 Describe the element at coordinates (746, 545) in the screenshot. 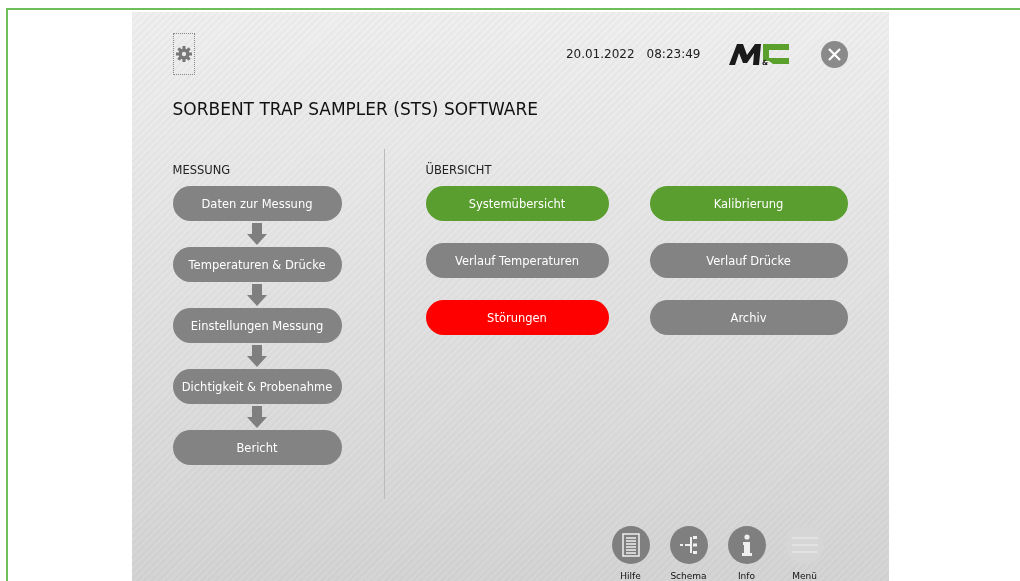

I see `info-icon` at that location.